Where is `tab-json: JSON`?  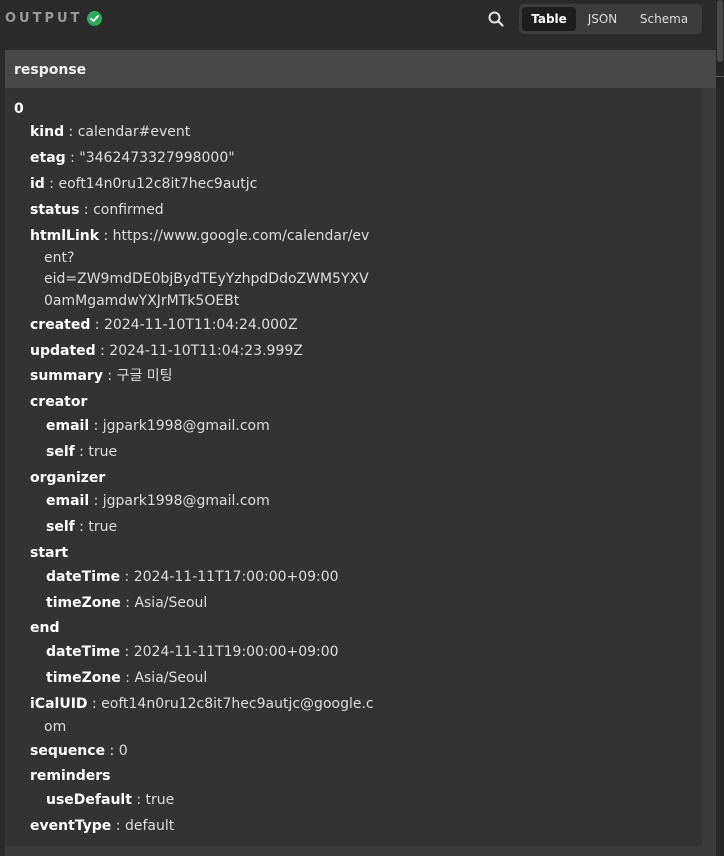
tab-json: JSON is located at coordinates (602, 19).